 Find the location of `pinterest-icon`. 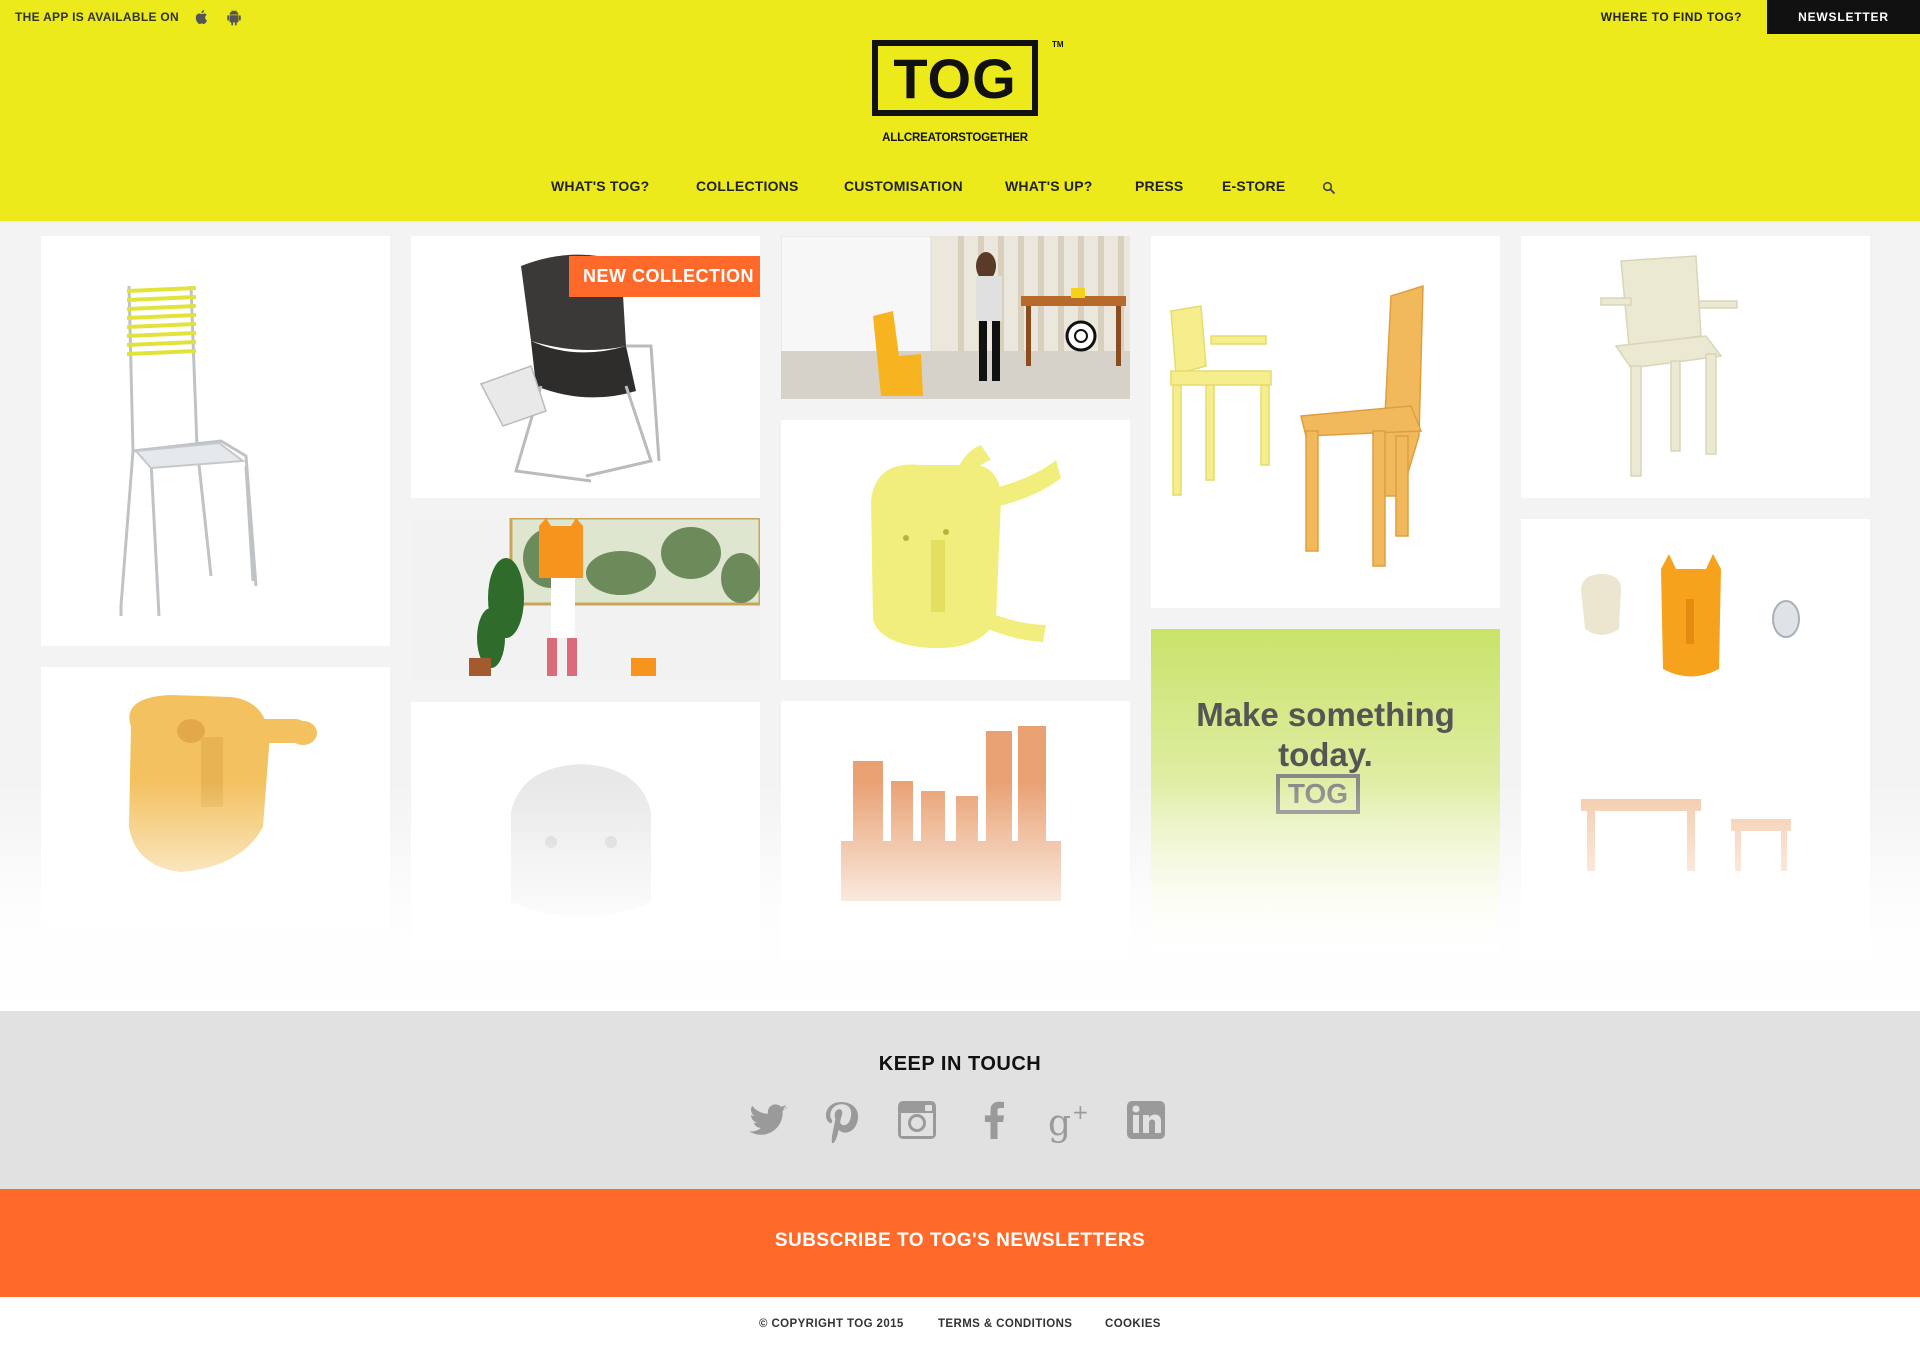

pinterest-icon is located at coordinates (841, 1120).